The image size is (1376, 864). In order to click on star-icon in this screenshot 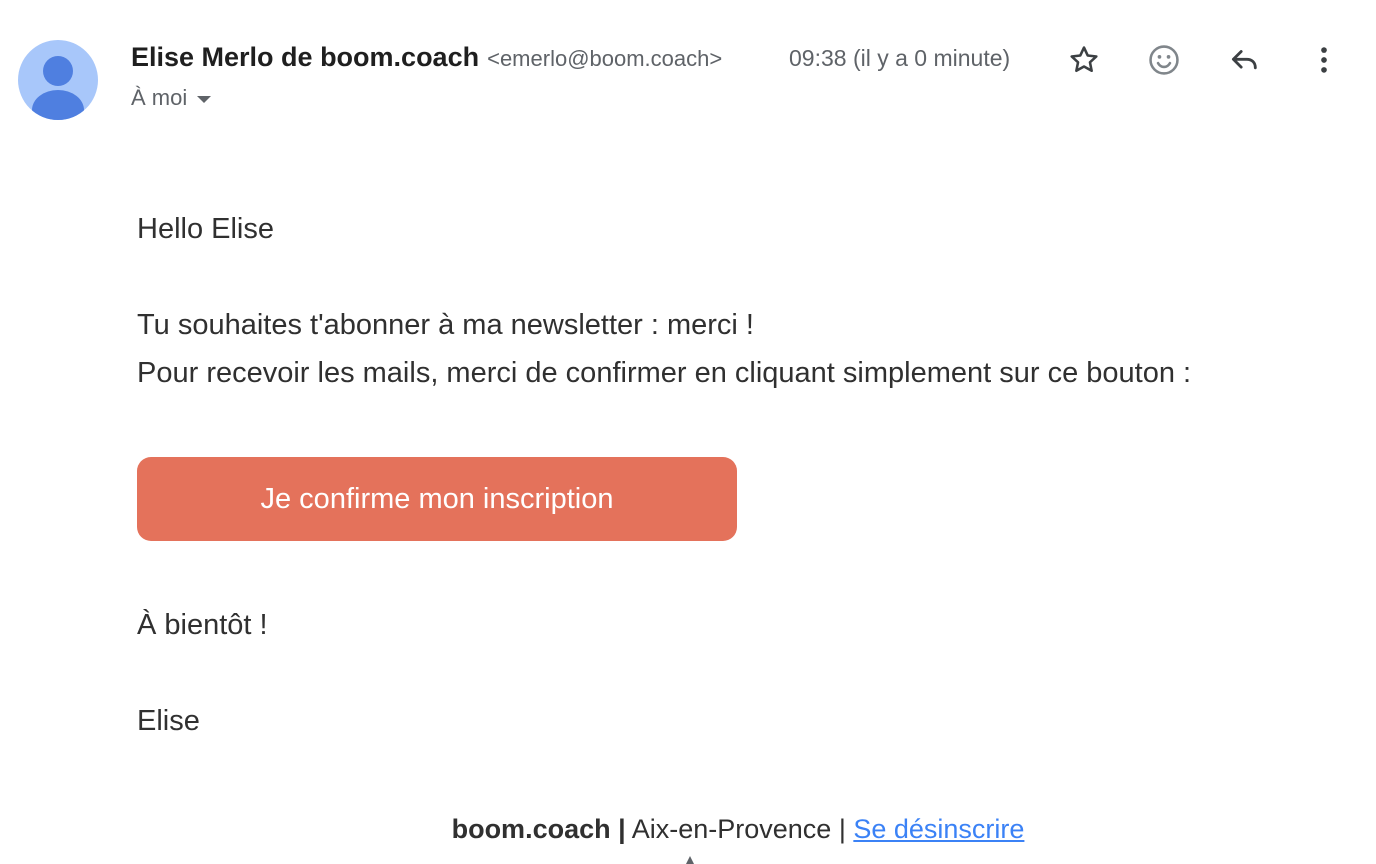, I will do `click(1084, 59)`.